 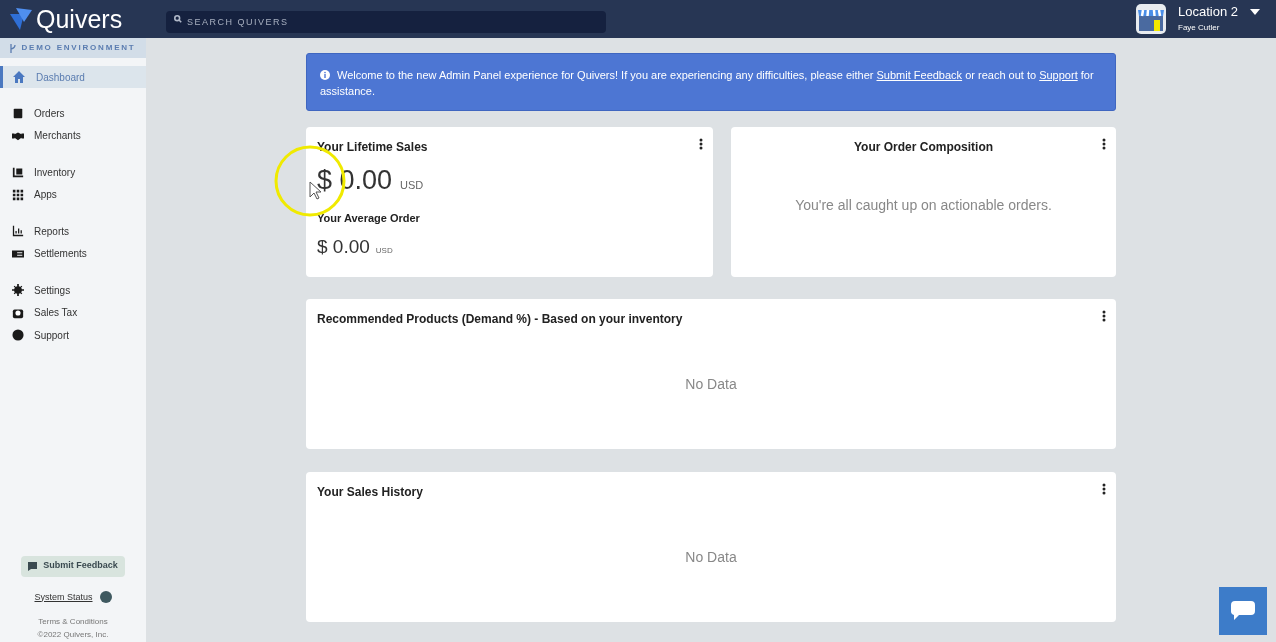 I want to click on comment-icon, so click(x=33, y=566).